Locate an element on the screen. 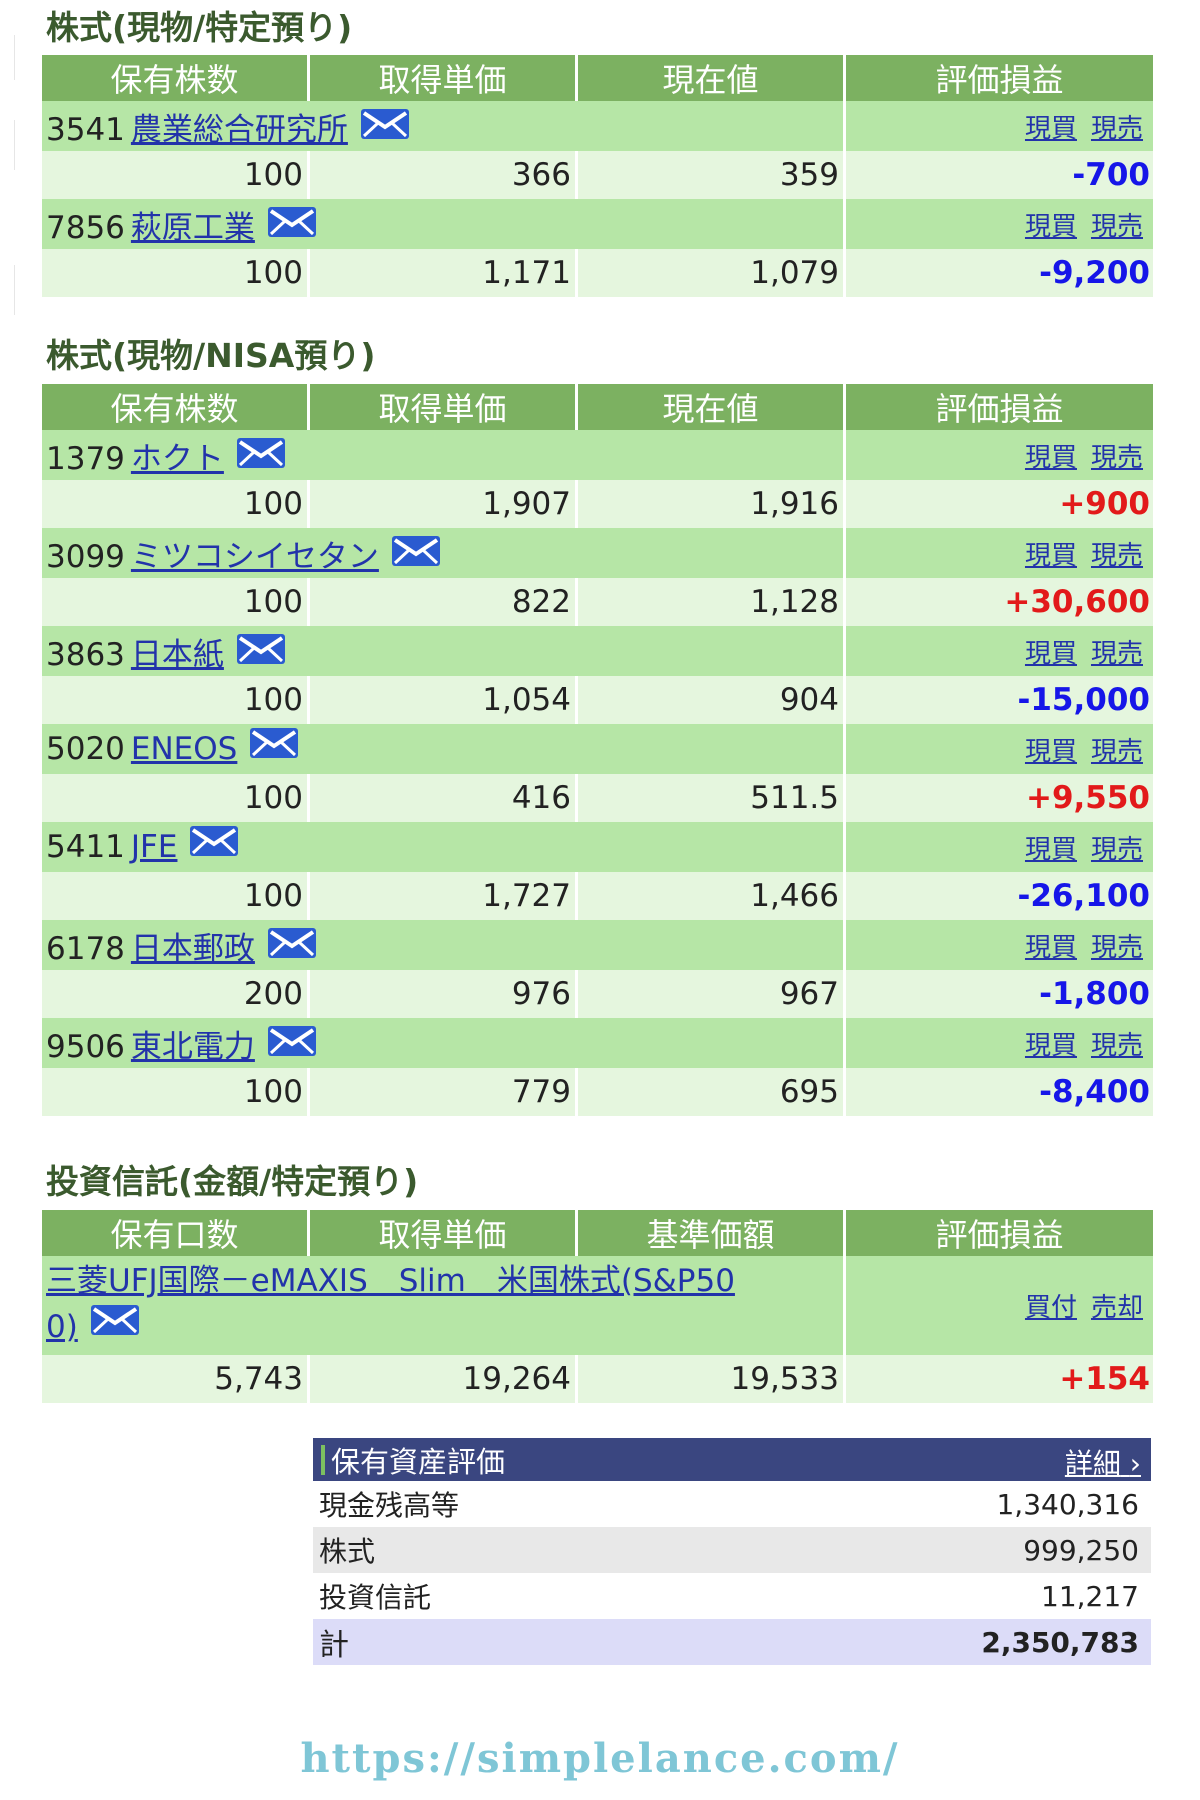  summary-value: 1,340,316 is located at coordinates (1067, 1504).